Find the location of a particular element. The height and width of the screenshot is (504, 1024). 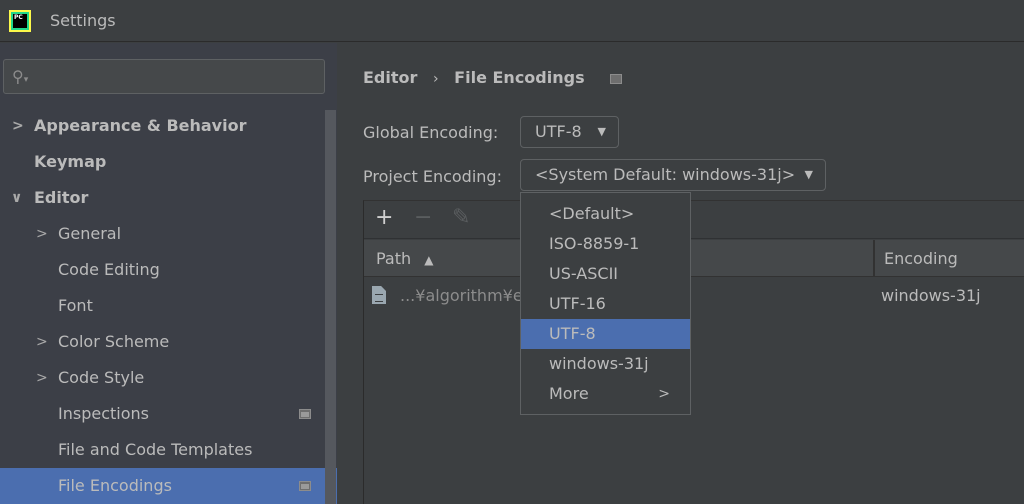

search-icon: ⚲▾ is located at coordinates (20, 76).